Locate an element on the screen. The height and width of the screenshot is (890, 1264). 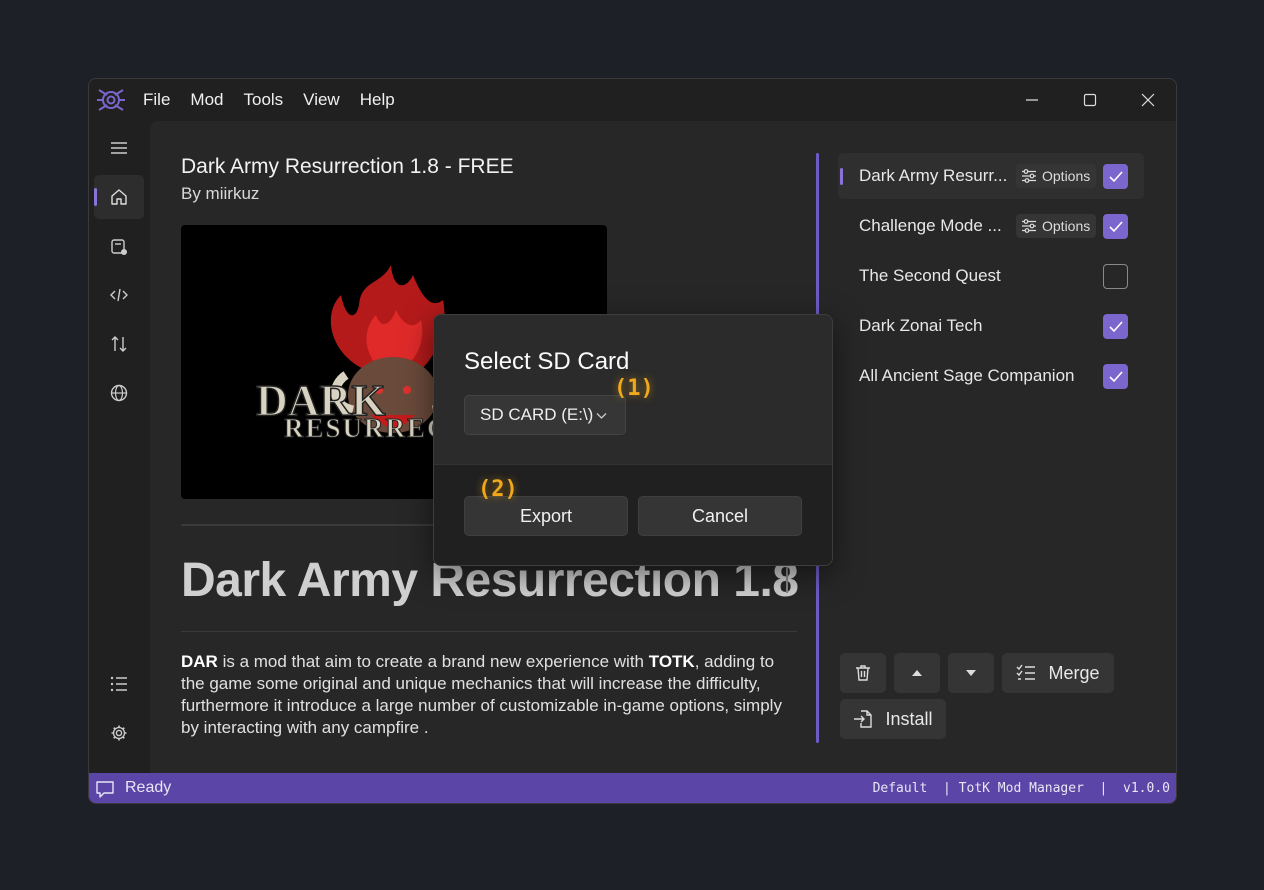
install-icon is located at coordinates (863, 719).